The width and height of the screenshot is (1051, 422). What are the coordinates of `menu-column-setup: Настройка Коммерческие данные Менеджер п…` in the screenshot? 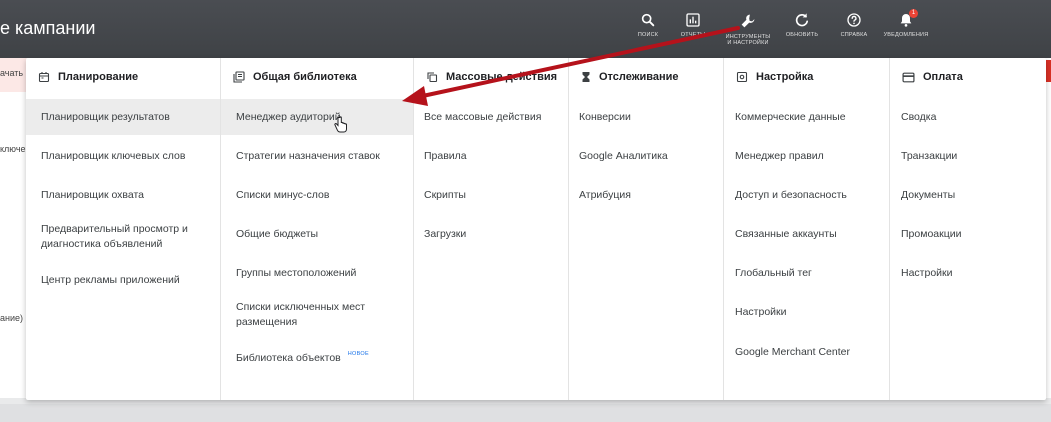 It's located at (807, 229).